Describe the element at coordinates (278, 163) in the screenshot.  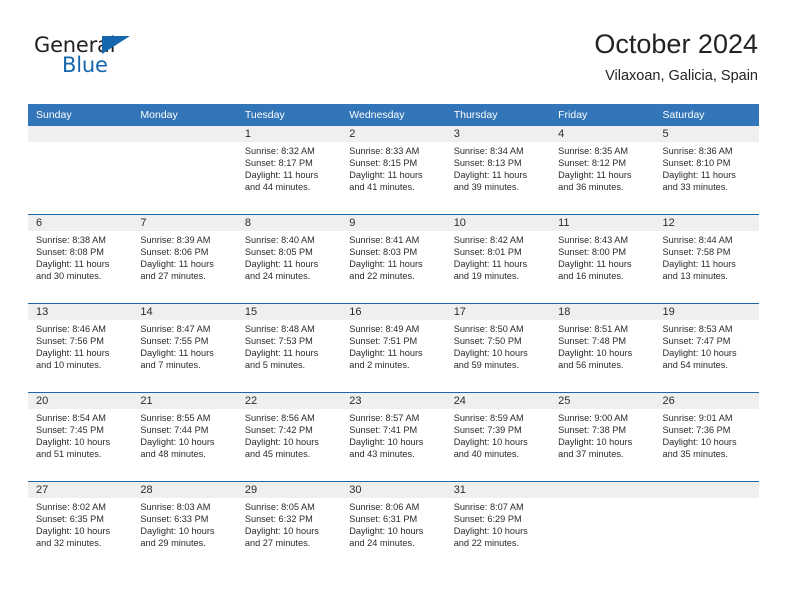
I see `sunset-text: Sunset: 8:17 PM` at that location.